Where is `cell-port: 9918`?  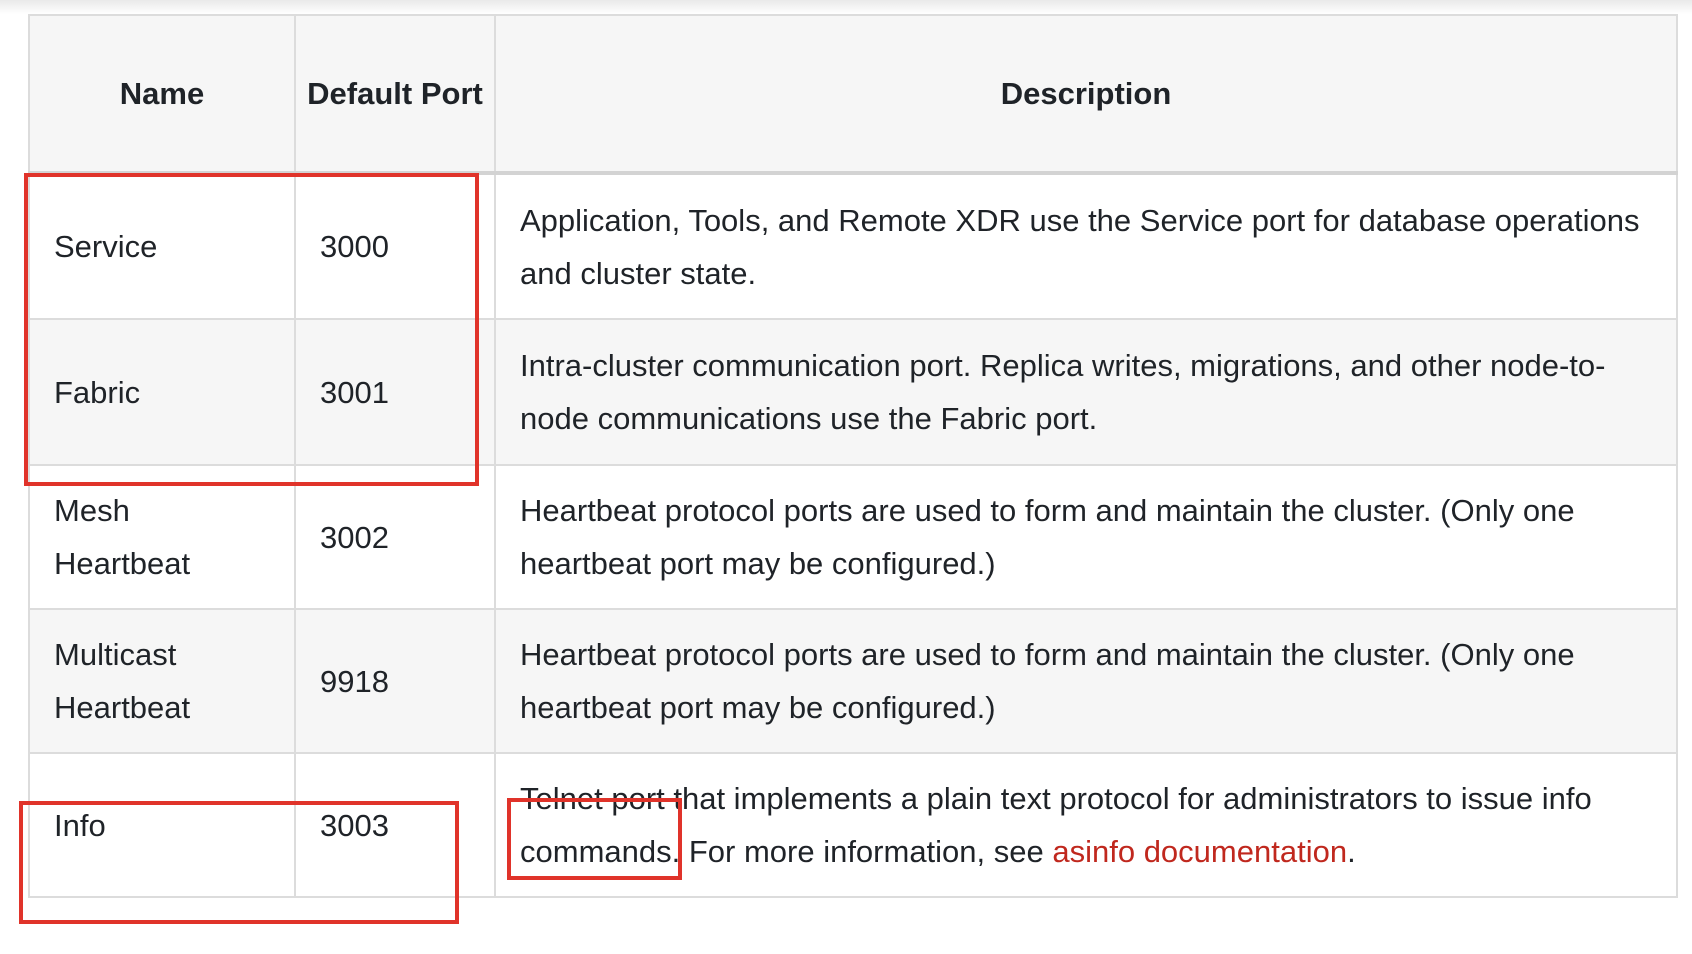 cell-port: 9918 is located at coordinates (395, 681).